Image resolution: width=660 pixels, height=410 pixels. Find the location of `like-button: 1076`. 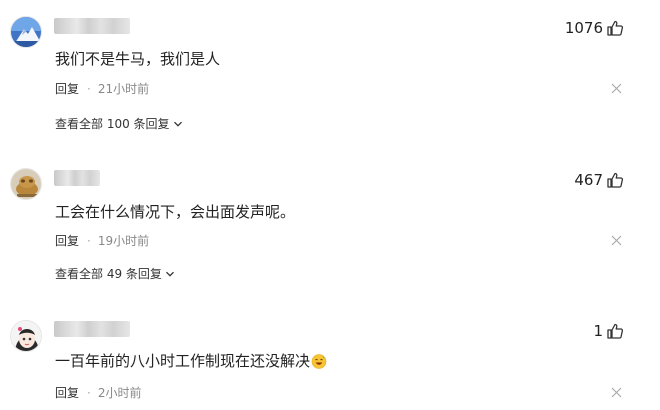

like-button: 1076 is located at coordinates (594, 28).